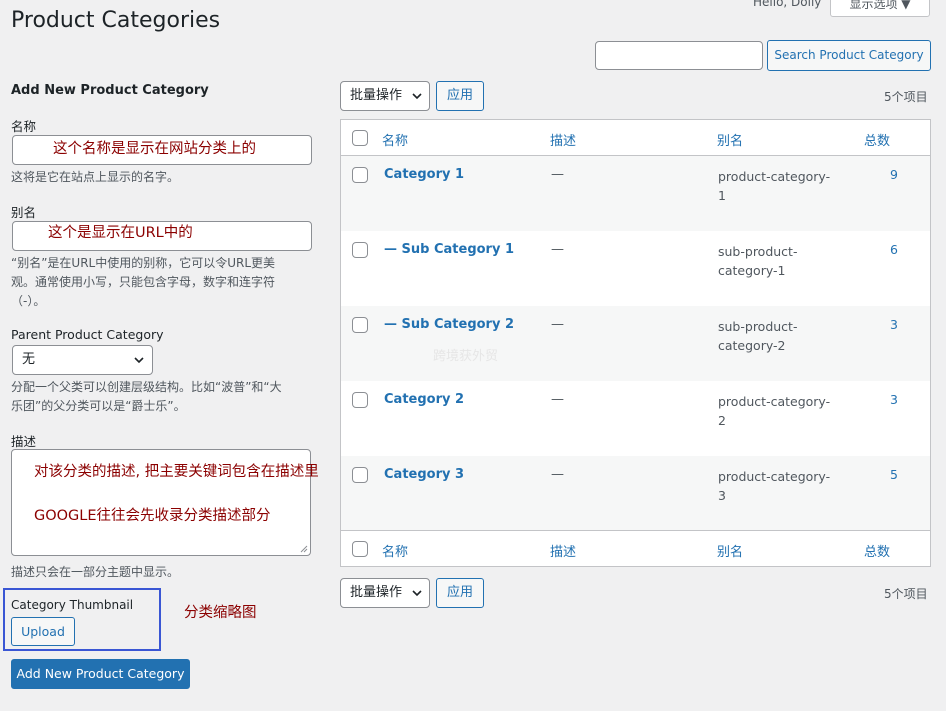 Image resolution: width=946 pixels, height=711 pixels. What do you see at coordinates (877, 139) in the screenshot?
I see `column-count: 总数` at bounding box center [877, 139].